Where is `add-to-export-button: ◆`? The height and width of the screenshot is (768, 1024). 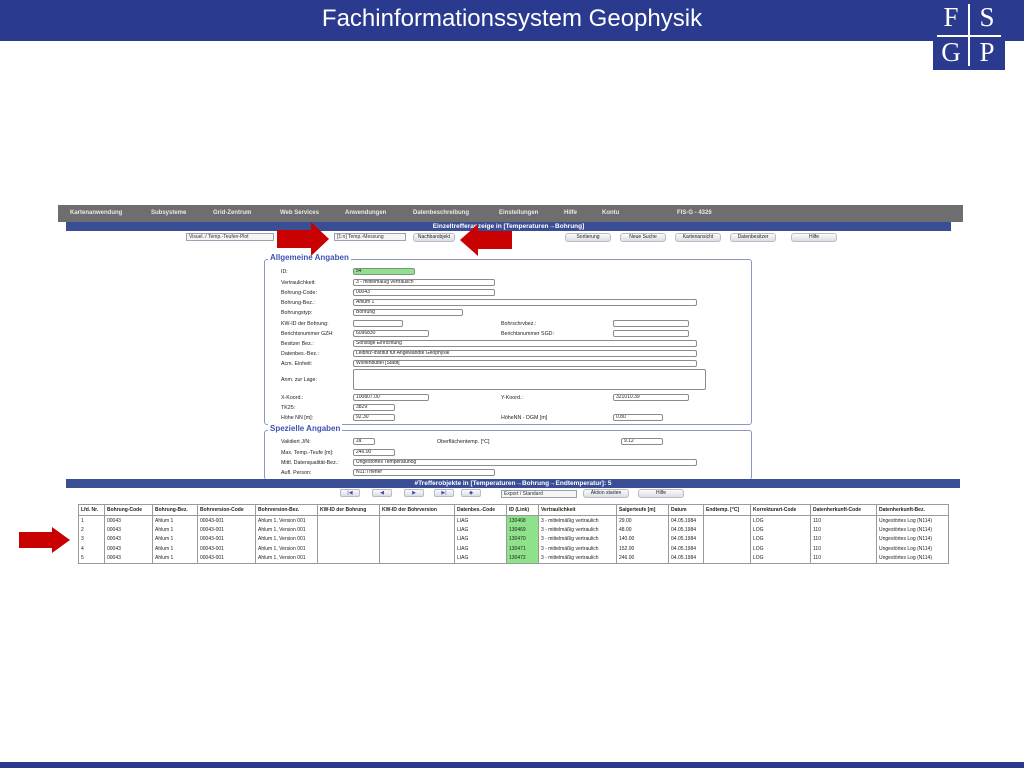
add-to-export-button: ◆ is located at coordinates (471, 493).